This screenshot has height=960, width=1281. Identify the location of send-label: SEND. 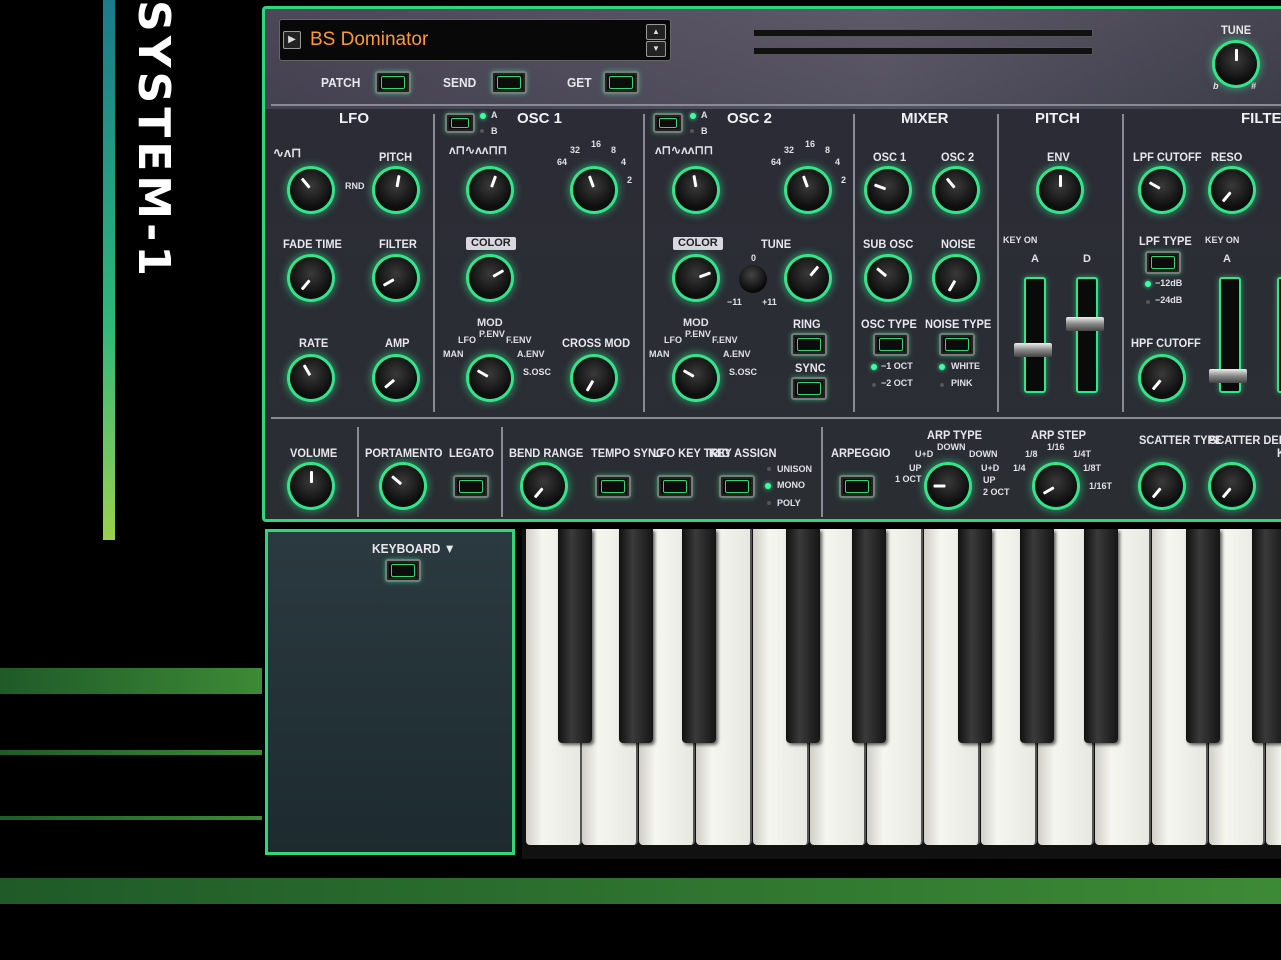
(460, 82).